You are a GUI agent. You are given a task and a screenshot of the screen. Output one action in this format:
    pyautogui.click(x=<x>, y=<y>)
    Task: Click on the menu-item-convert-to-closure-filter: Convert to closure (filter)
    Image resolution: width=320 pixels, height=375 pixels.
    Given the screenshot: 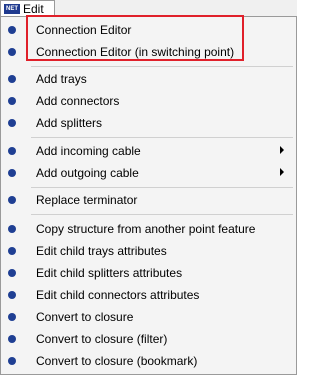 What is the action you would take?
    pyautogui.click(x=147, y=339)
    